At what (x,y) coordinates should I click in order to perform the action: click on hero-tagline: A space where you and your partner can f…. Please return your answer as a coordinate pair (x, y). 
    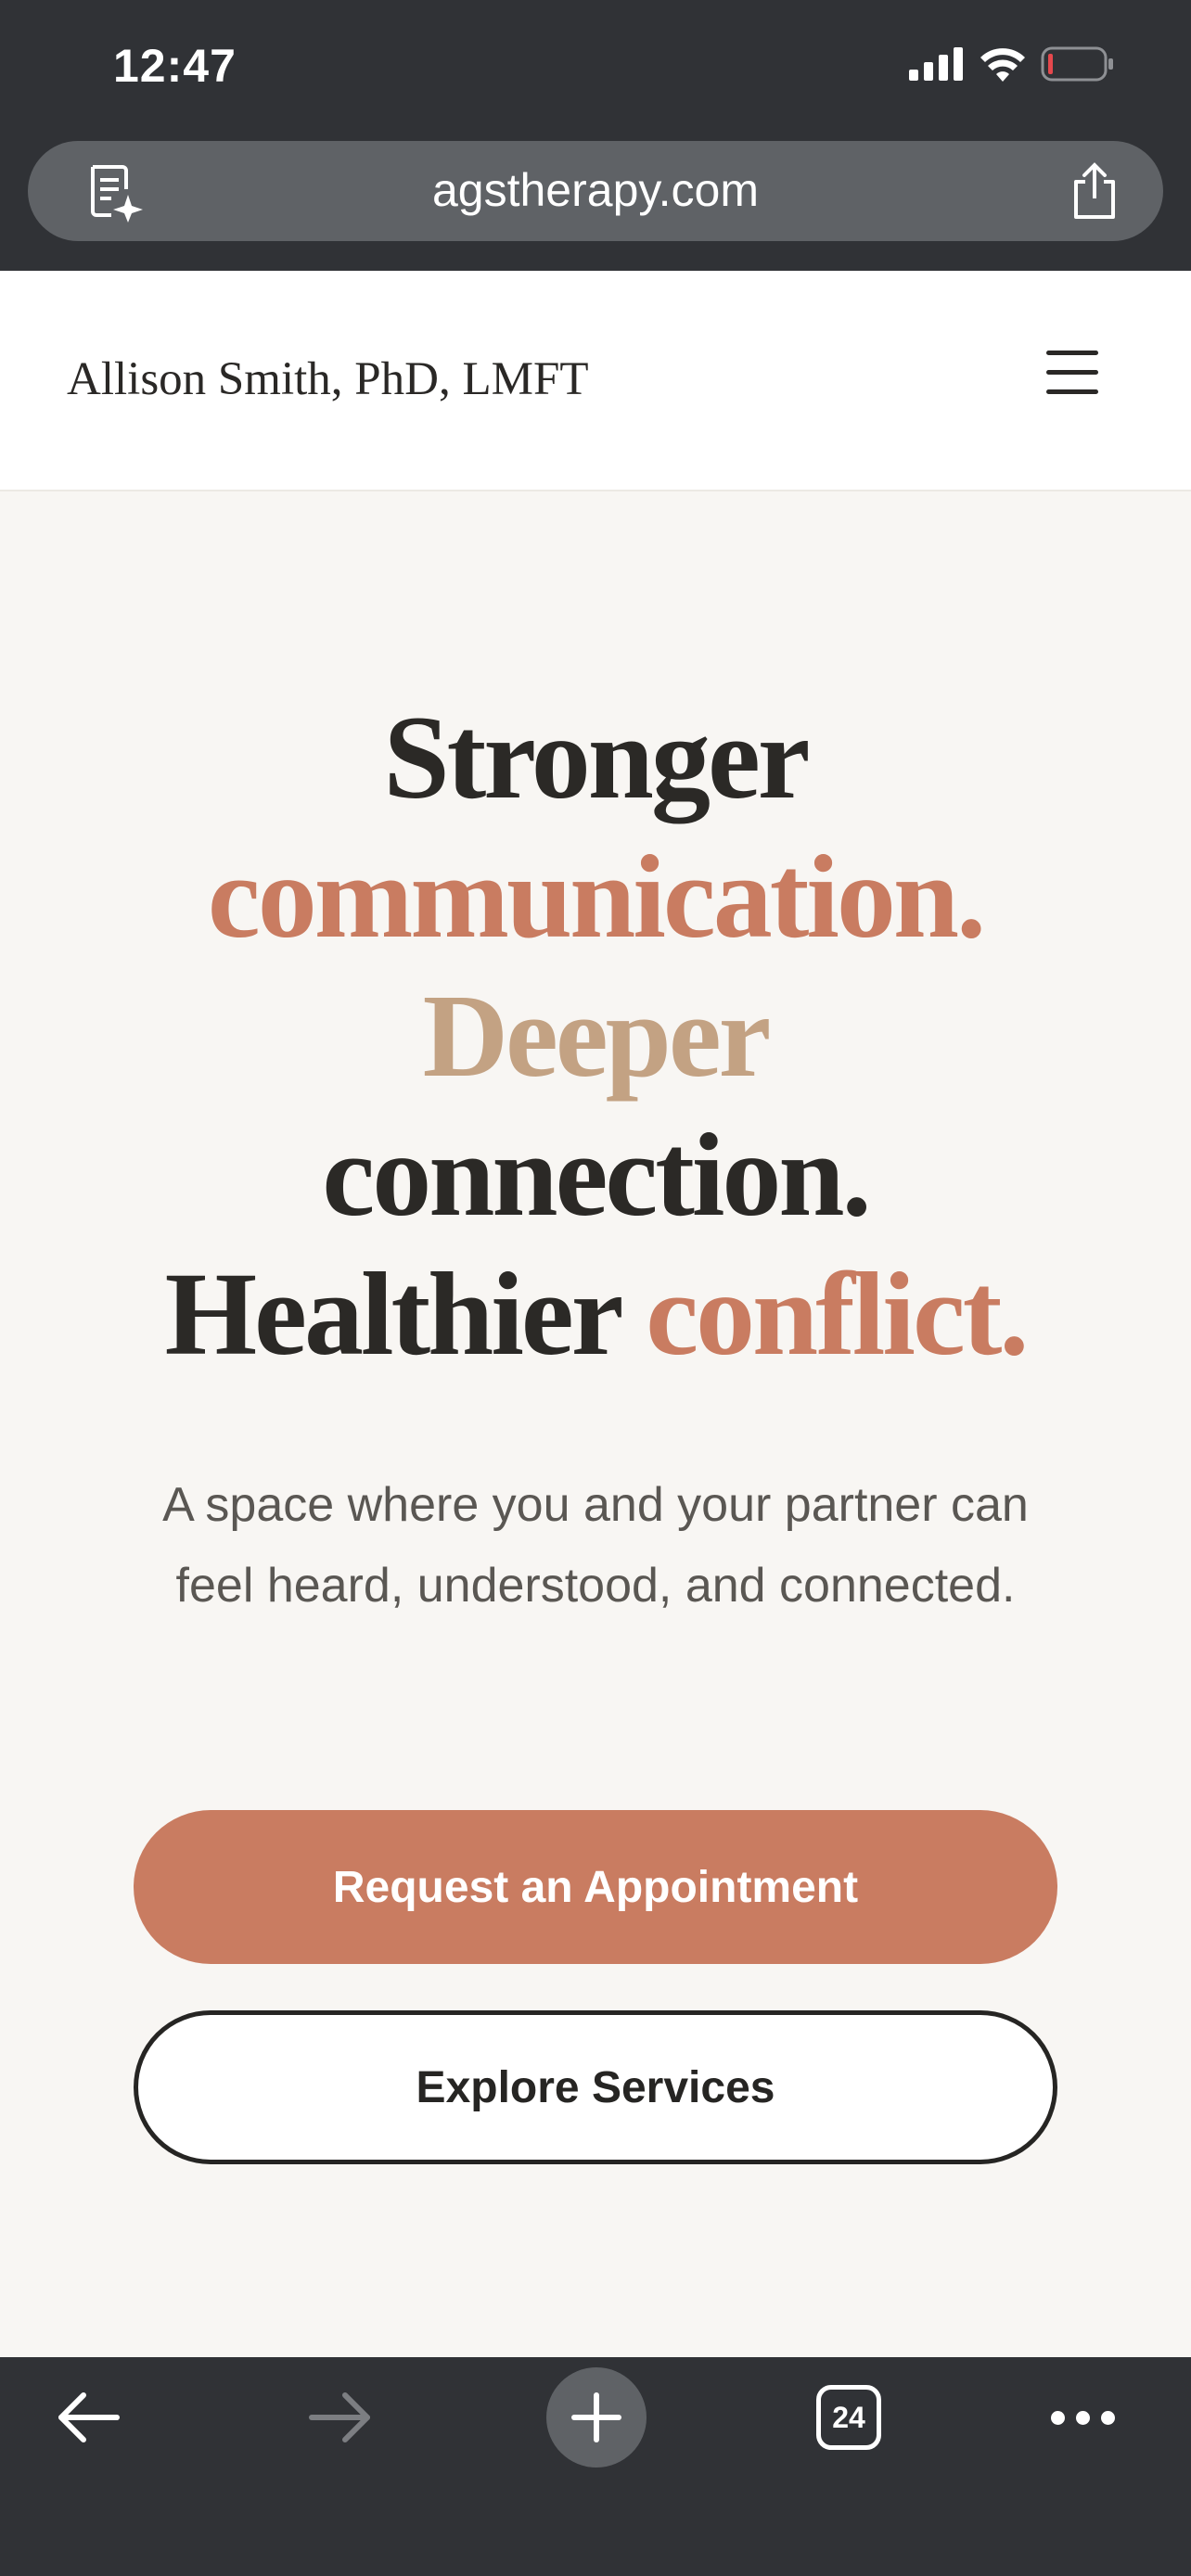
    Looking at the image, I should click on (595, 1545).